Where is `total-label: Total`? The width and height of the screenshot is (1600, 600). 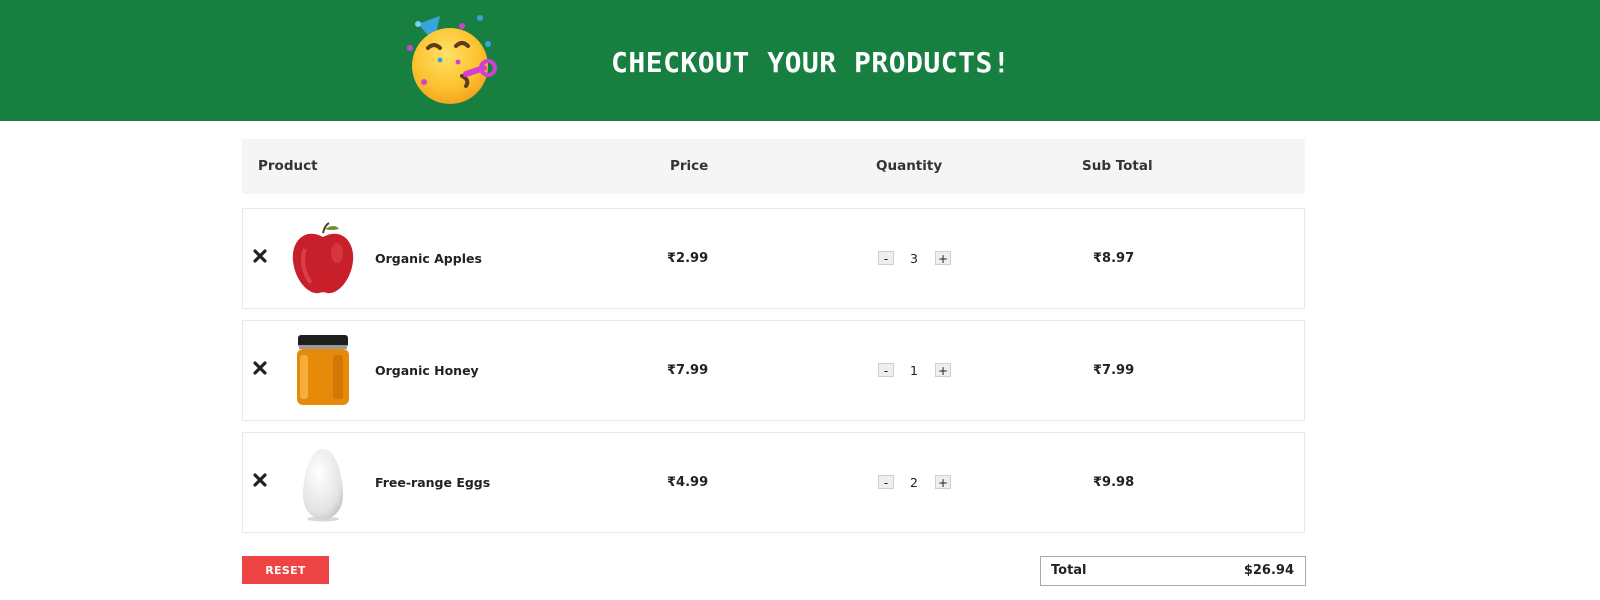 total-label: Total is located at coordinates (1069, 570).